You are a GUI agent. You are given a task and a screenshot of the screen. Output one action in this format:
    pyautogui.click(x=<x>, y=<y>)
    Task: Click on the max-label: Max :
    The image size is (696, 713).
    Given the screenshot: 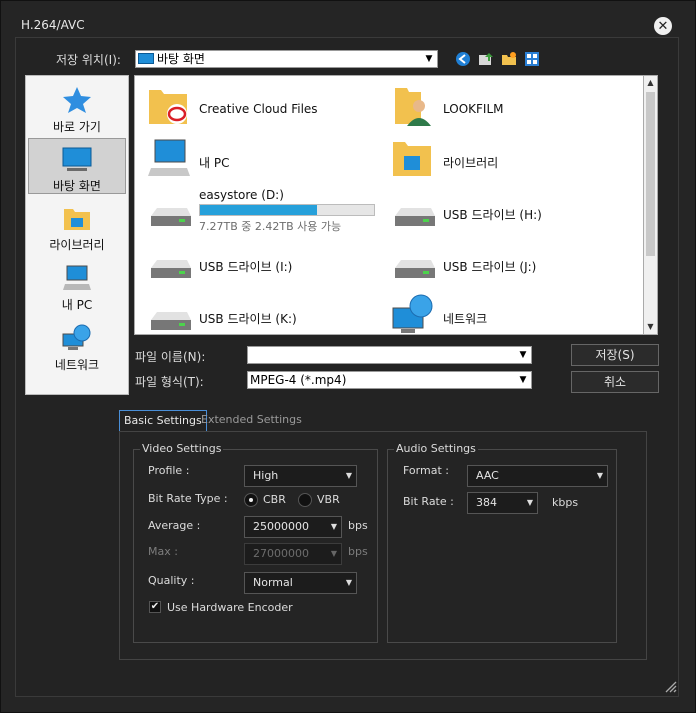 What is the action you would take?
    pyautogui.click(x=163, y=551)
    